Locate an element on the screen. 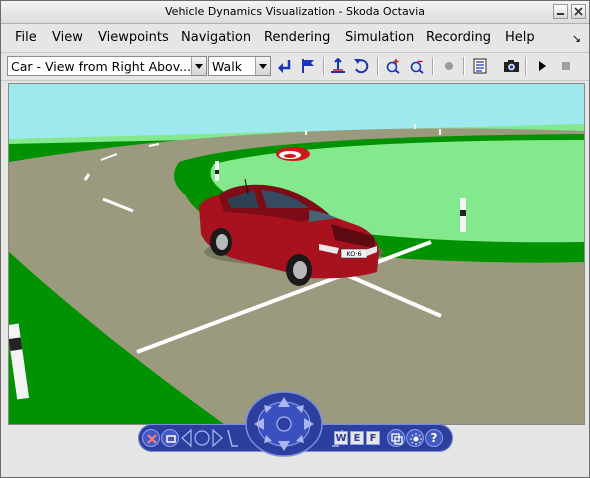  menu-navigation: Navigation is located at coordinates (216, 37).